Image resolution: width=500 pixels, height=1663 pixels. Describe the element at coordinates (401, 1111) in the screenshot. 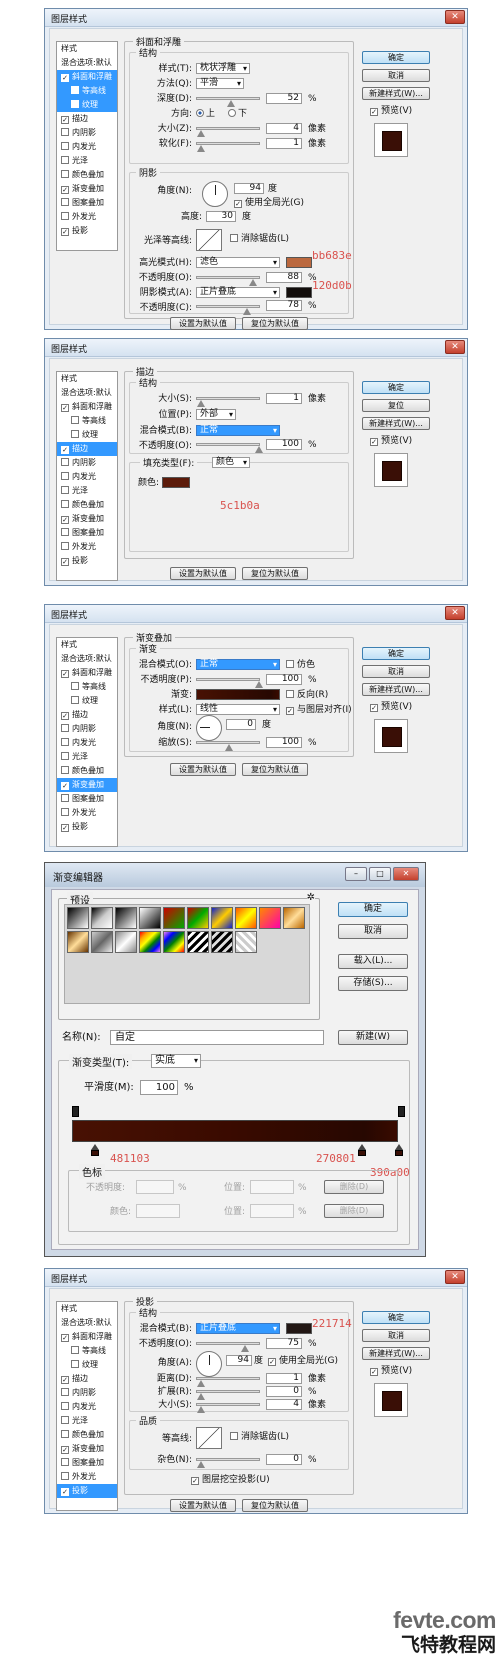

I see `opacity-stop-right` at that location.